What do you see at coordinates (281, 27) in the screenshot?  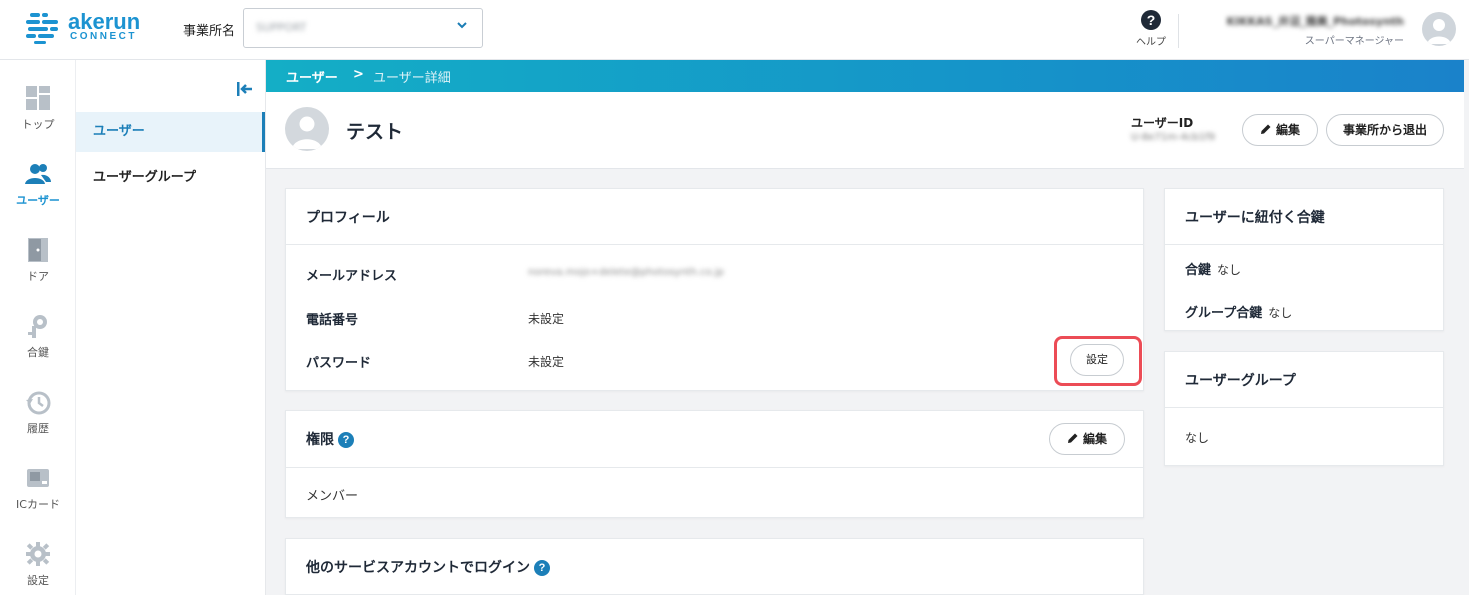 I see `office-select-value: SUPPORT` at bounding box center [281, 27].